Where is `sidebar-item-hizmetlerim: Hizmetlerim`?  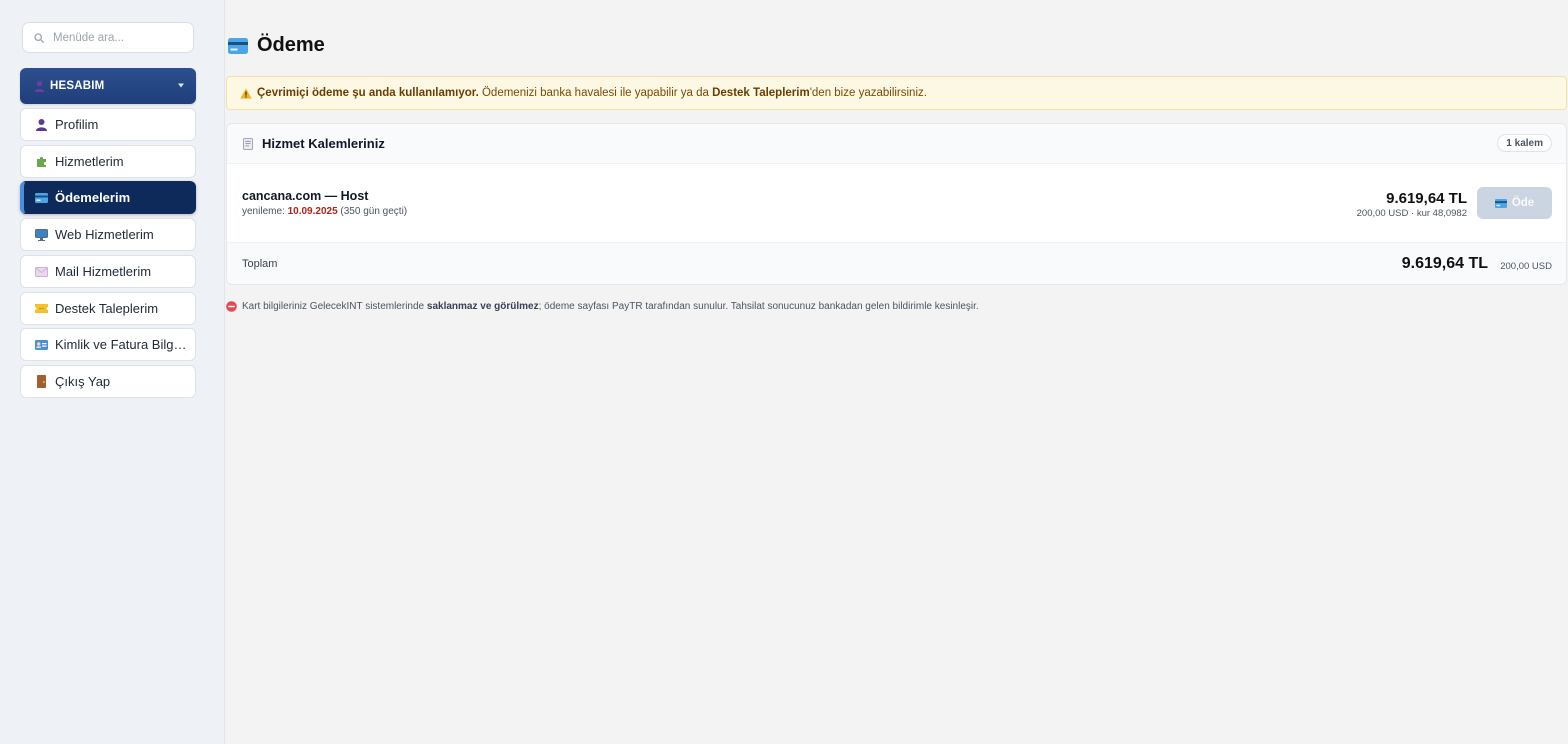 sidebar-item-hizmetlerim: Hizmetlerim is located at coordinates (108, 161).